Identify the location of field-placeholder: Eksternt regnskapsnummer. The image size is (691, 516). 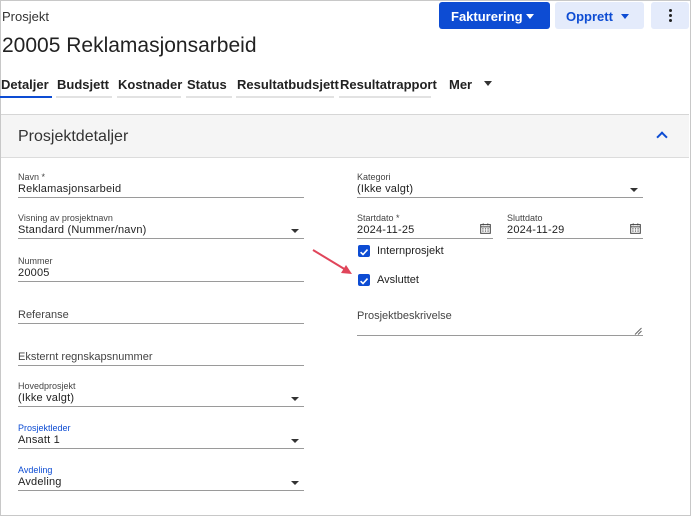
(85, 357).